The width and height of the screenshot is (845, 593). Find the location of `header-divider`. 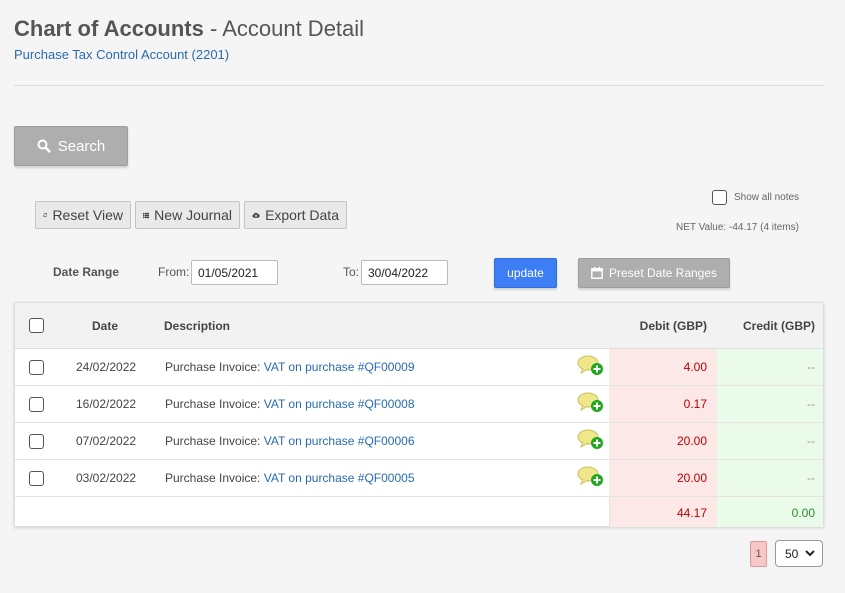

header-divider is located at coordinates (419, 85).